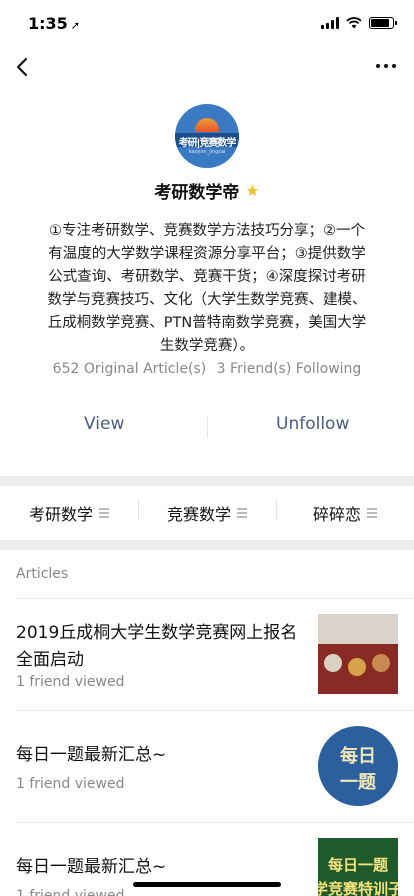 Image resolution: width=414 pixels, height=896 pixels. I want to click on status-bar: 1:35 ➚, so click(207, 24).